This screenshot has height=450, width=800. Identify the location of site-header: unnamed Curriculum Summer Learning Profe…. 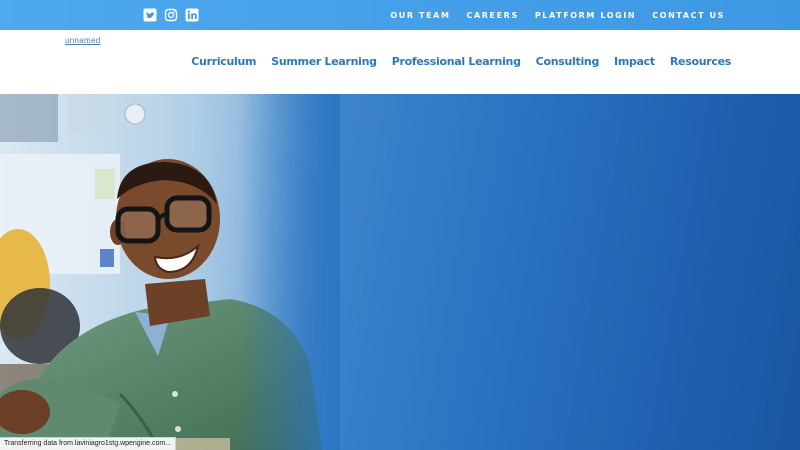
(400, 62).